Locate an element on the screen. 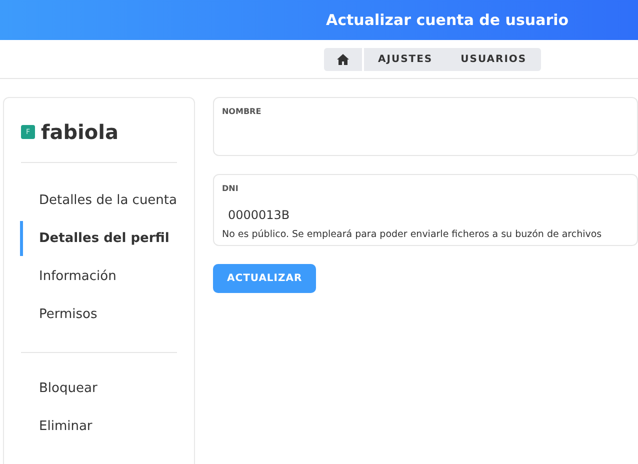  field-label: NOMBRE is located at coordinates (242, 111).